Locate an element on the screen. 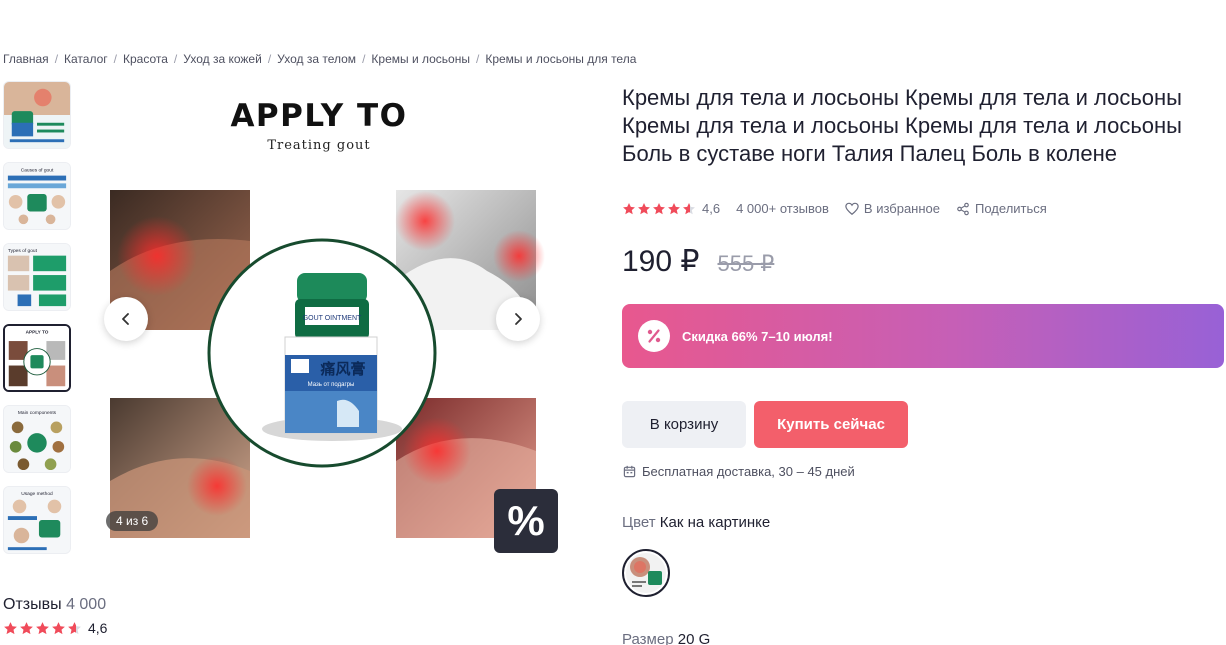 This screenshot has width=1226, height=645. breadcrumb-creams-lotions: Кремы и лосьоны is located at coordinates (420, 59).